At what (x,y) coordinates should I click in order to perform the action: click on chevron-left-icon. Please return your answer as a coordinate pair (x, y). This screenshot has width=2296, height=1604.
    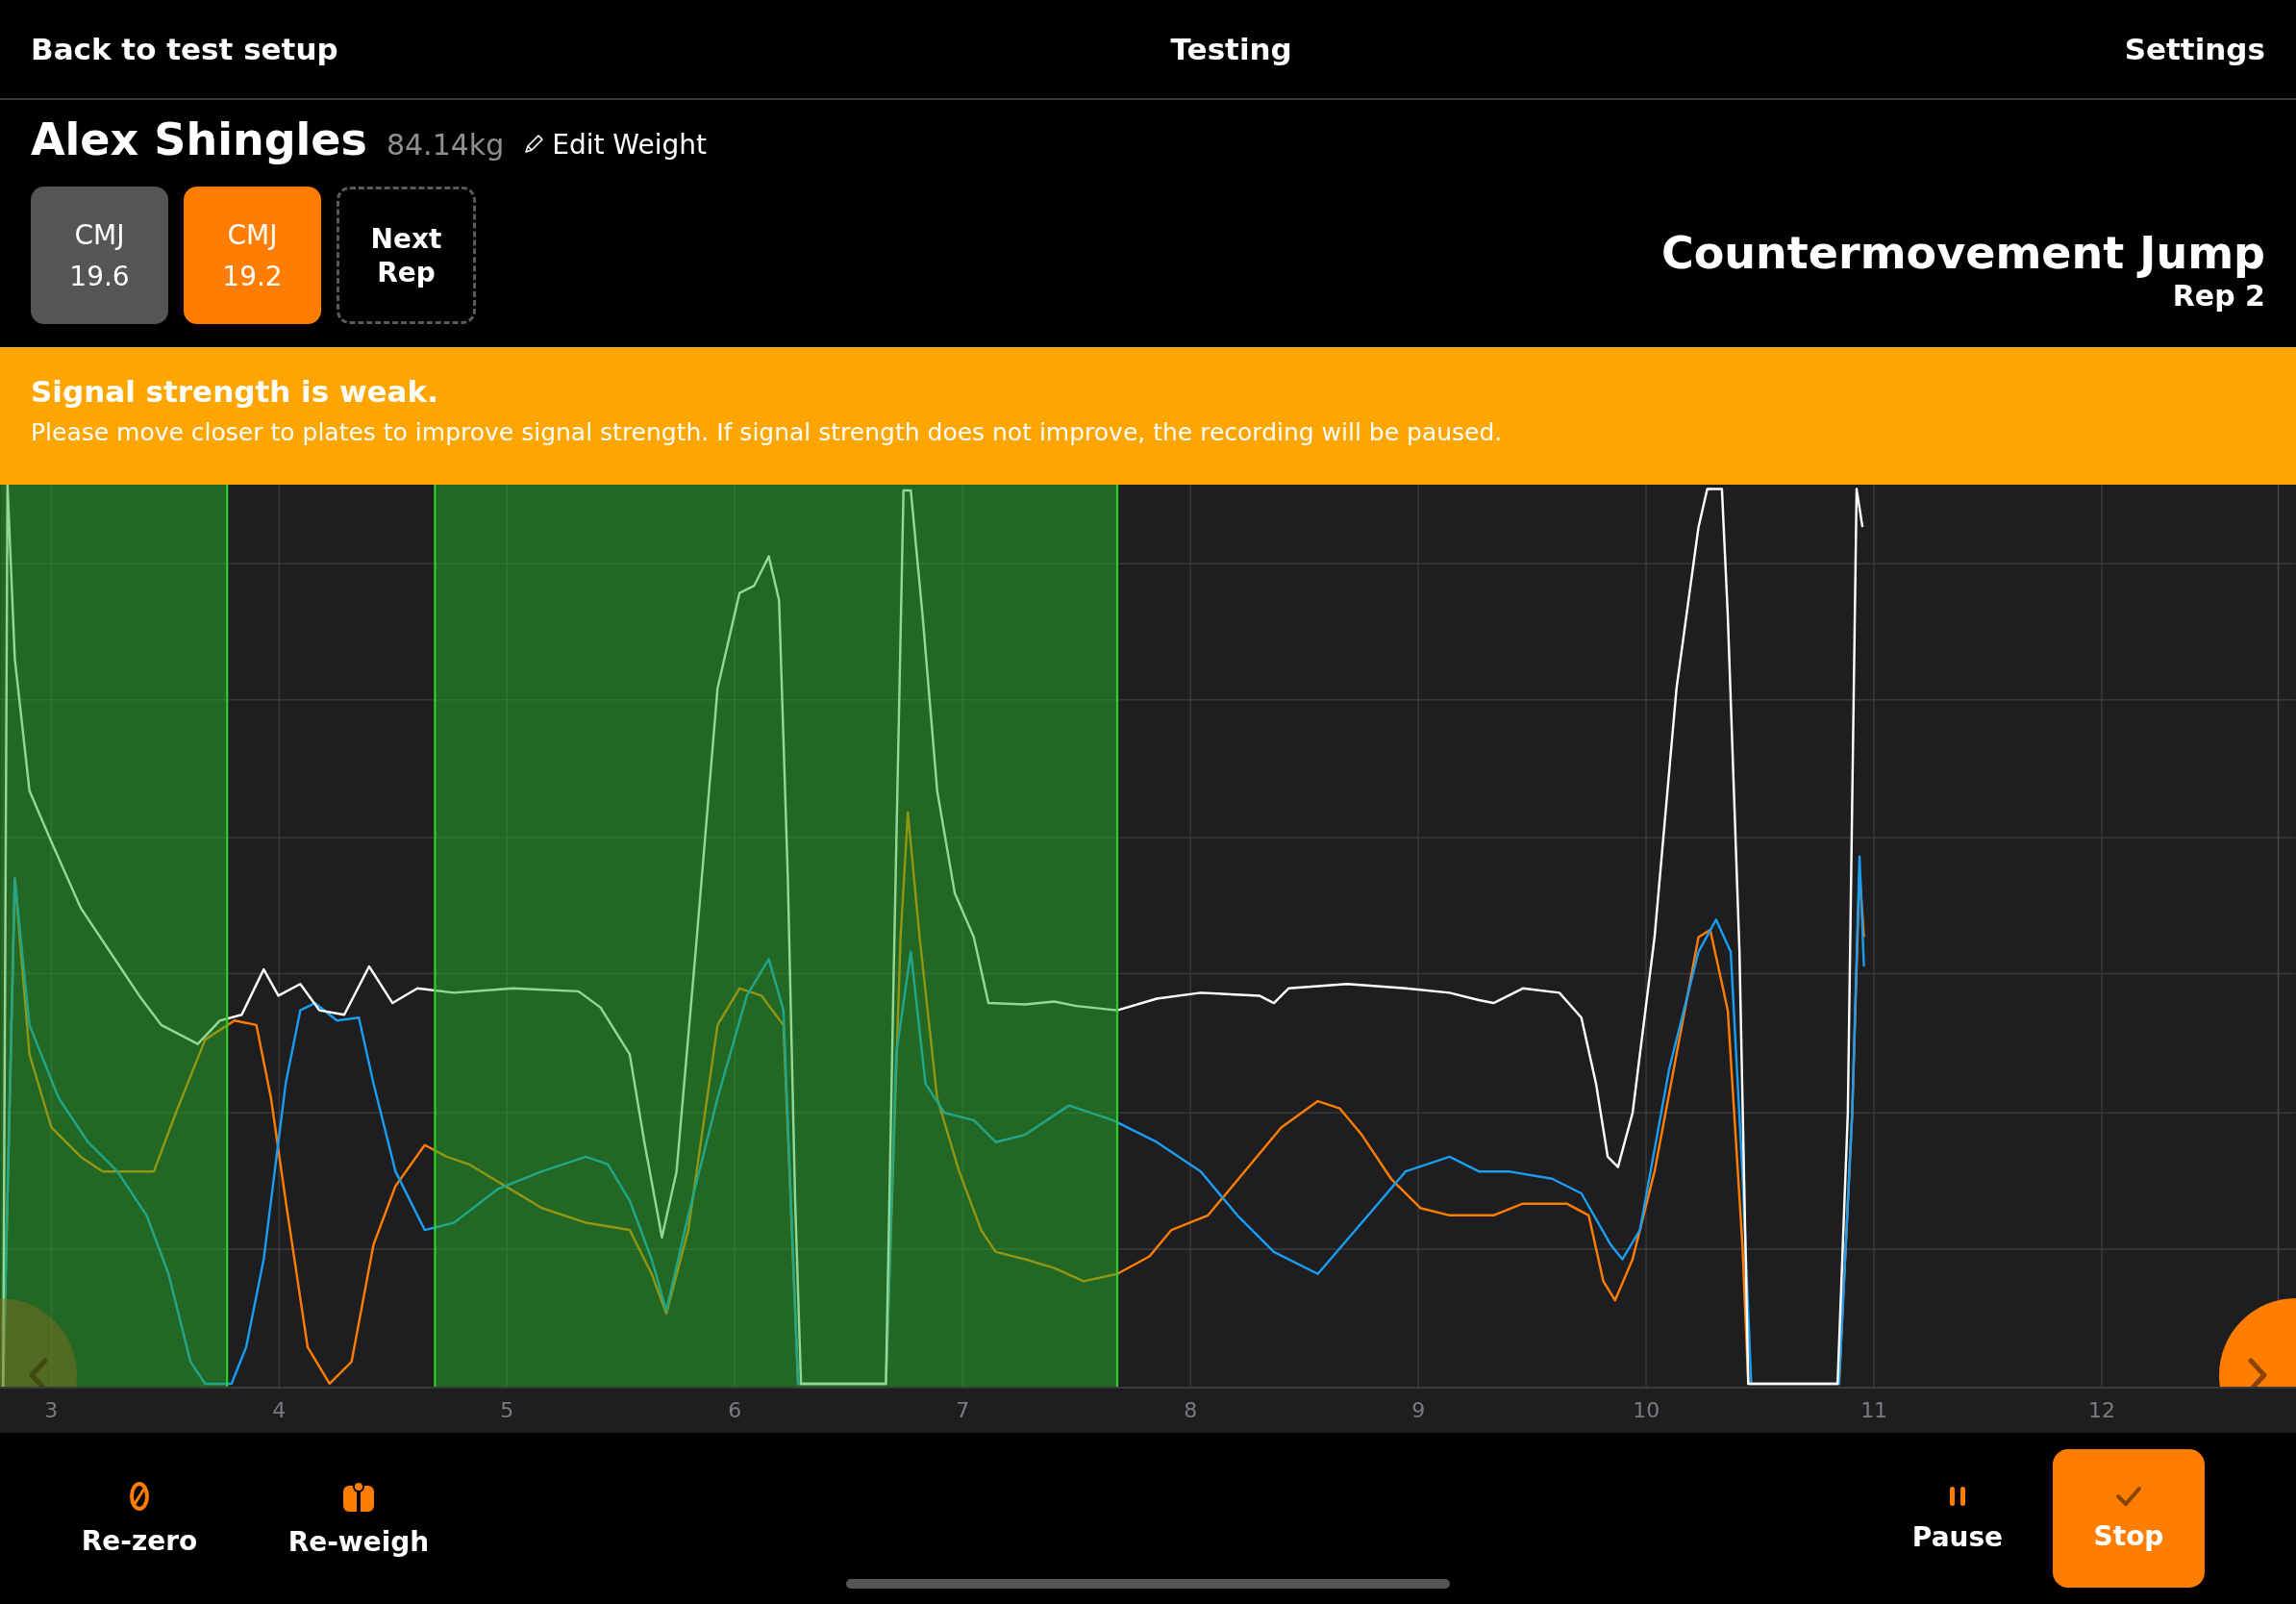
    Looking at the image, I should click on (38, 1372).